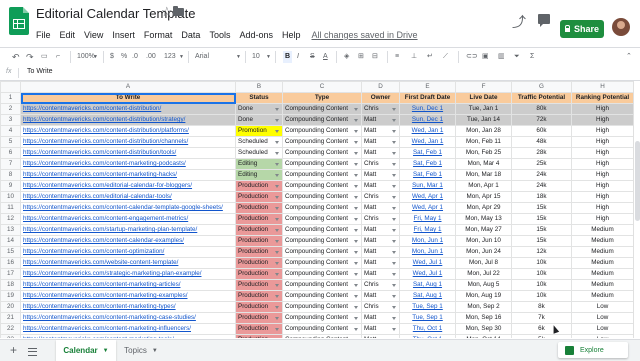 This screenshot has height=361, width=640. What do you see at coordinates (629, 57) in the screenshot?
I see `collapse-menu-icon: ⌃` at bounding box center [629, 57].